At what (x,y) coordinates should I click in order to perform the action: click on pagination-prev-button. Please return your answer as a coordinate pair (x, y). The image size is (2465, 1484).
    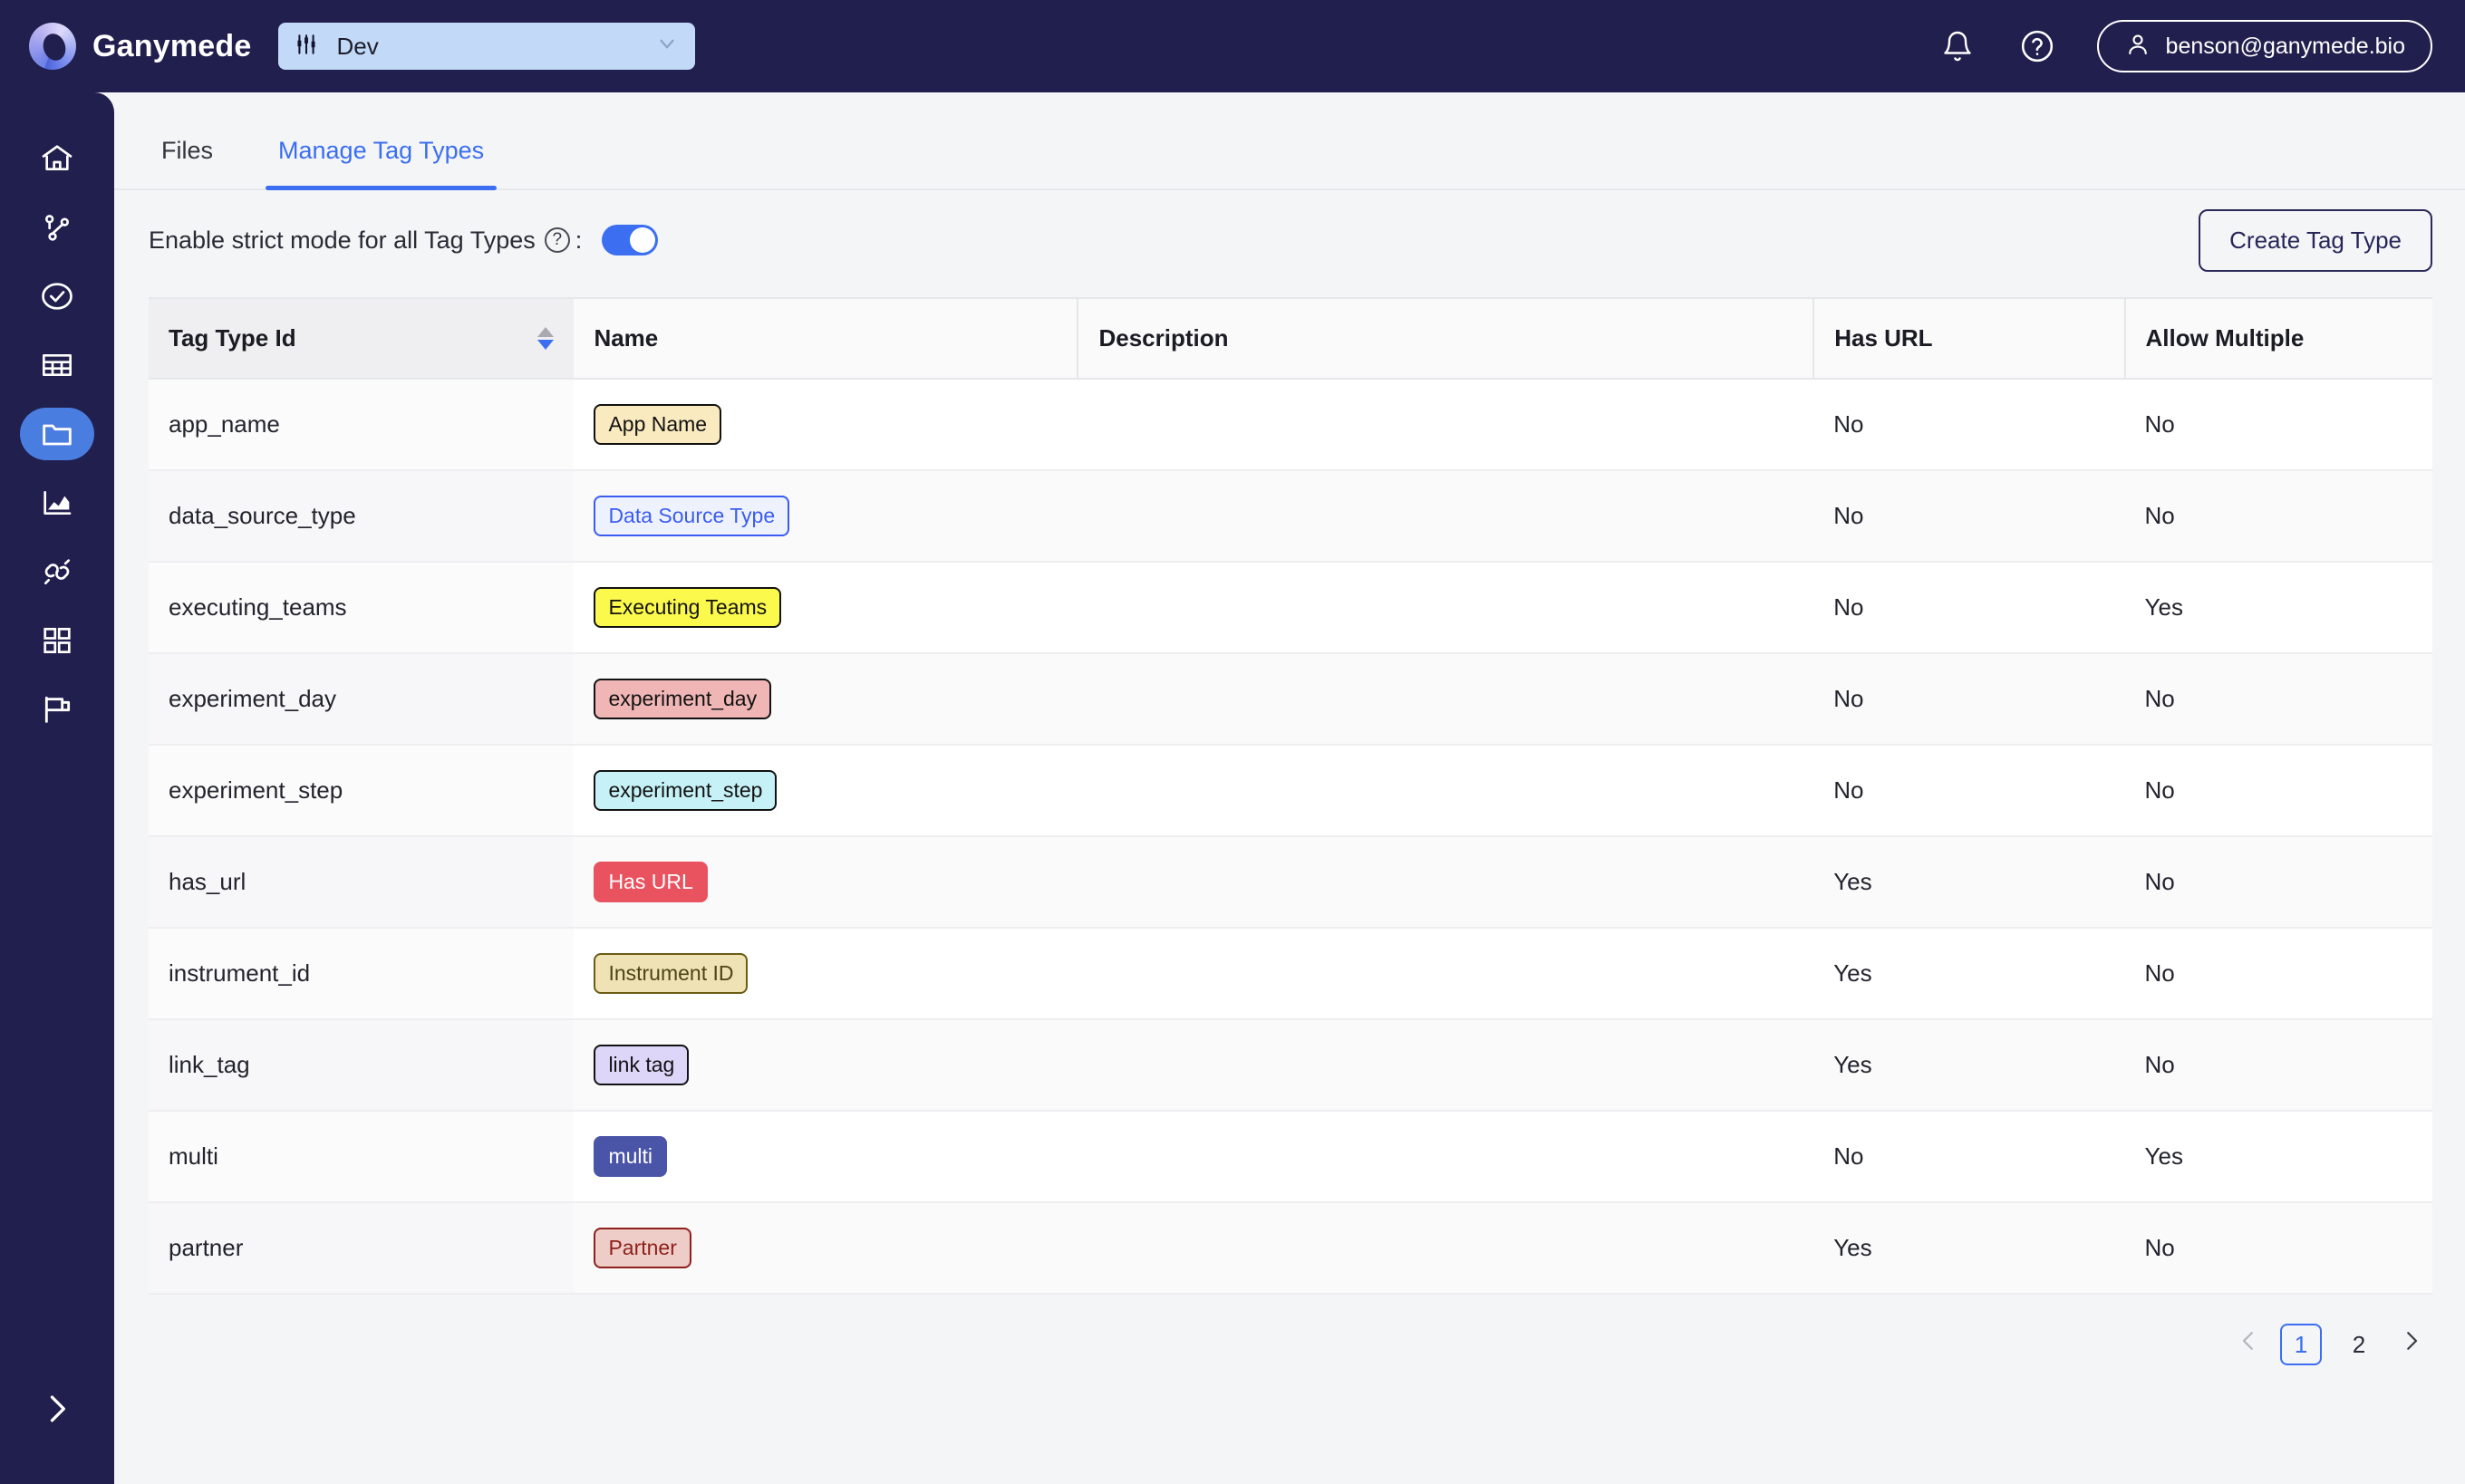
    Looking at the image, I should click on (2248, 1345).